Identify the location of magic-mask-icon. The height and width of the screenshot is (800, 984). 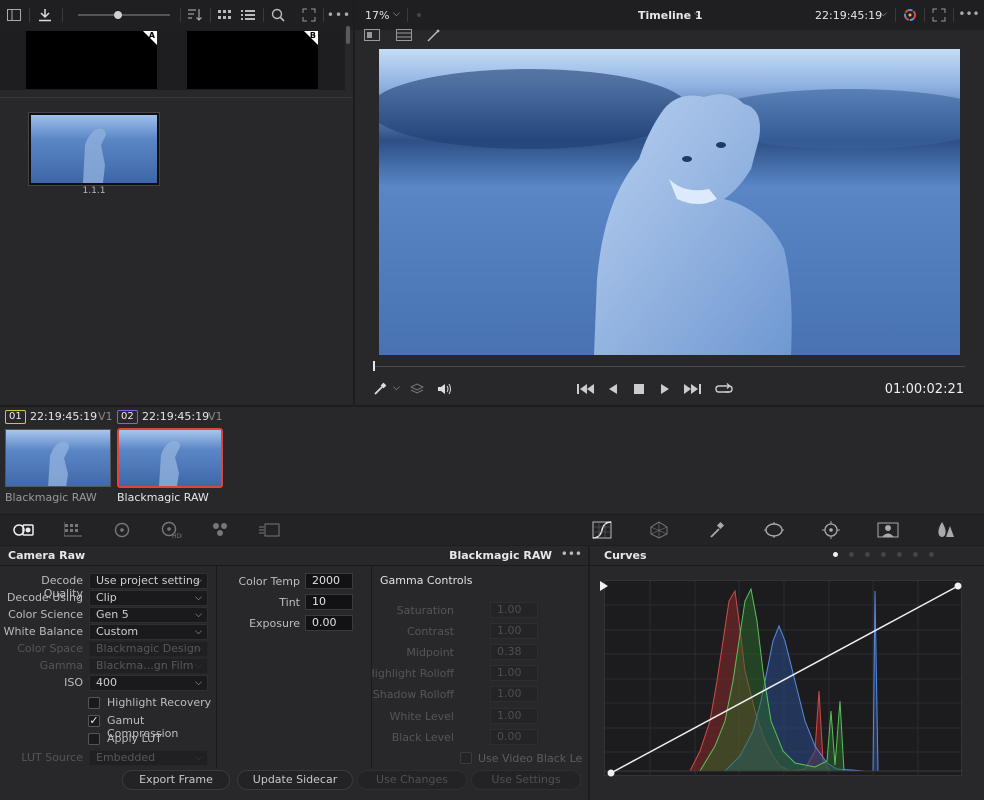
(888, 530).